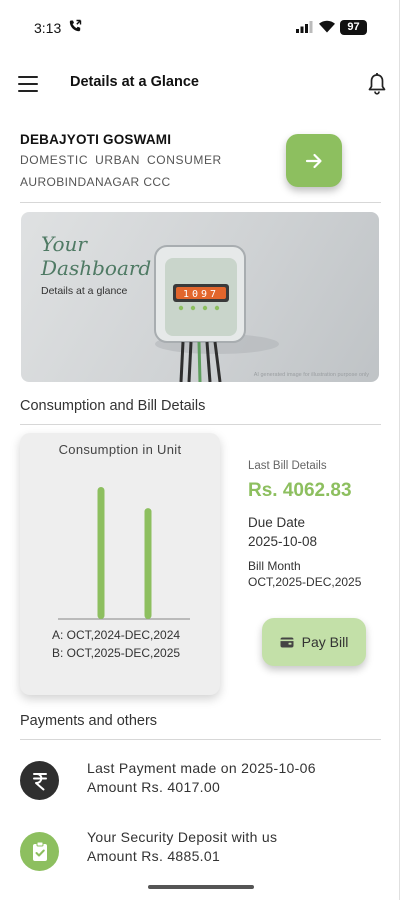  I want to click on security-deposit-label: Your Security Deposit with us, so click(182, 837).